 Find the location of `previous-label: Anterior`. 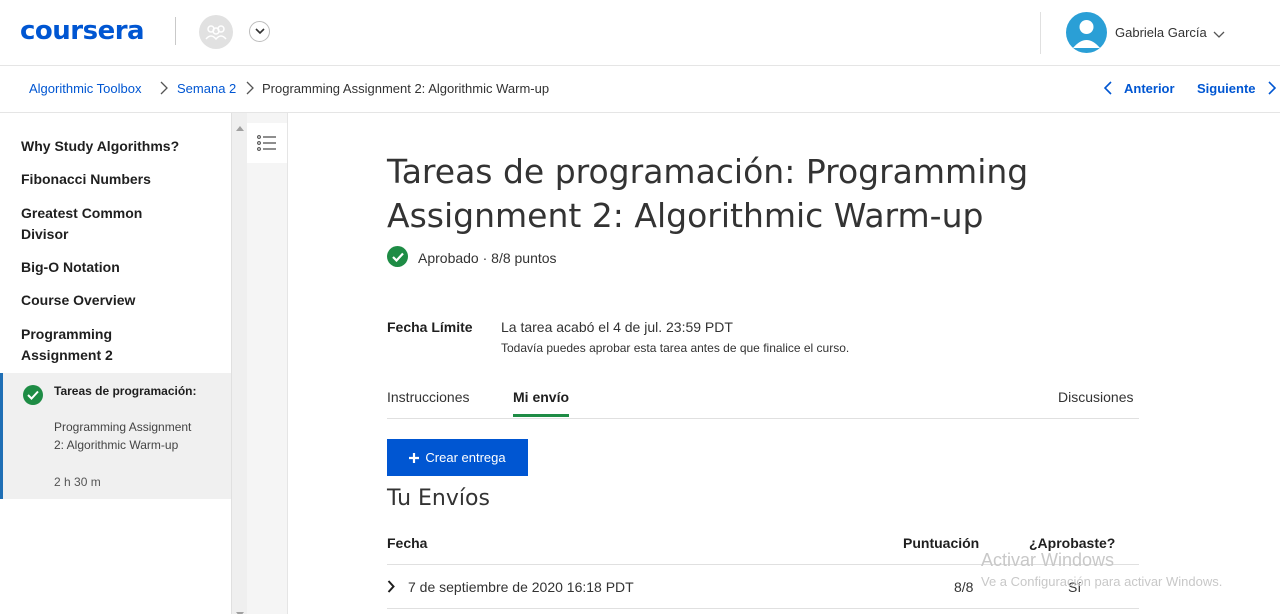

previous-label: Anterior is located at coordinates (1149, 88).